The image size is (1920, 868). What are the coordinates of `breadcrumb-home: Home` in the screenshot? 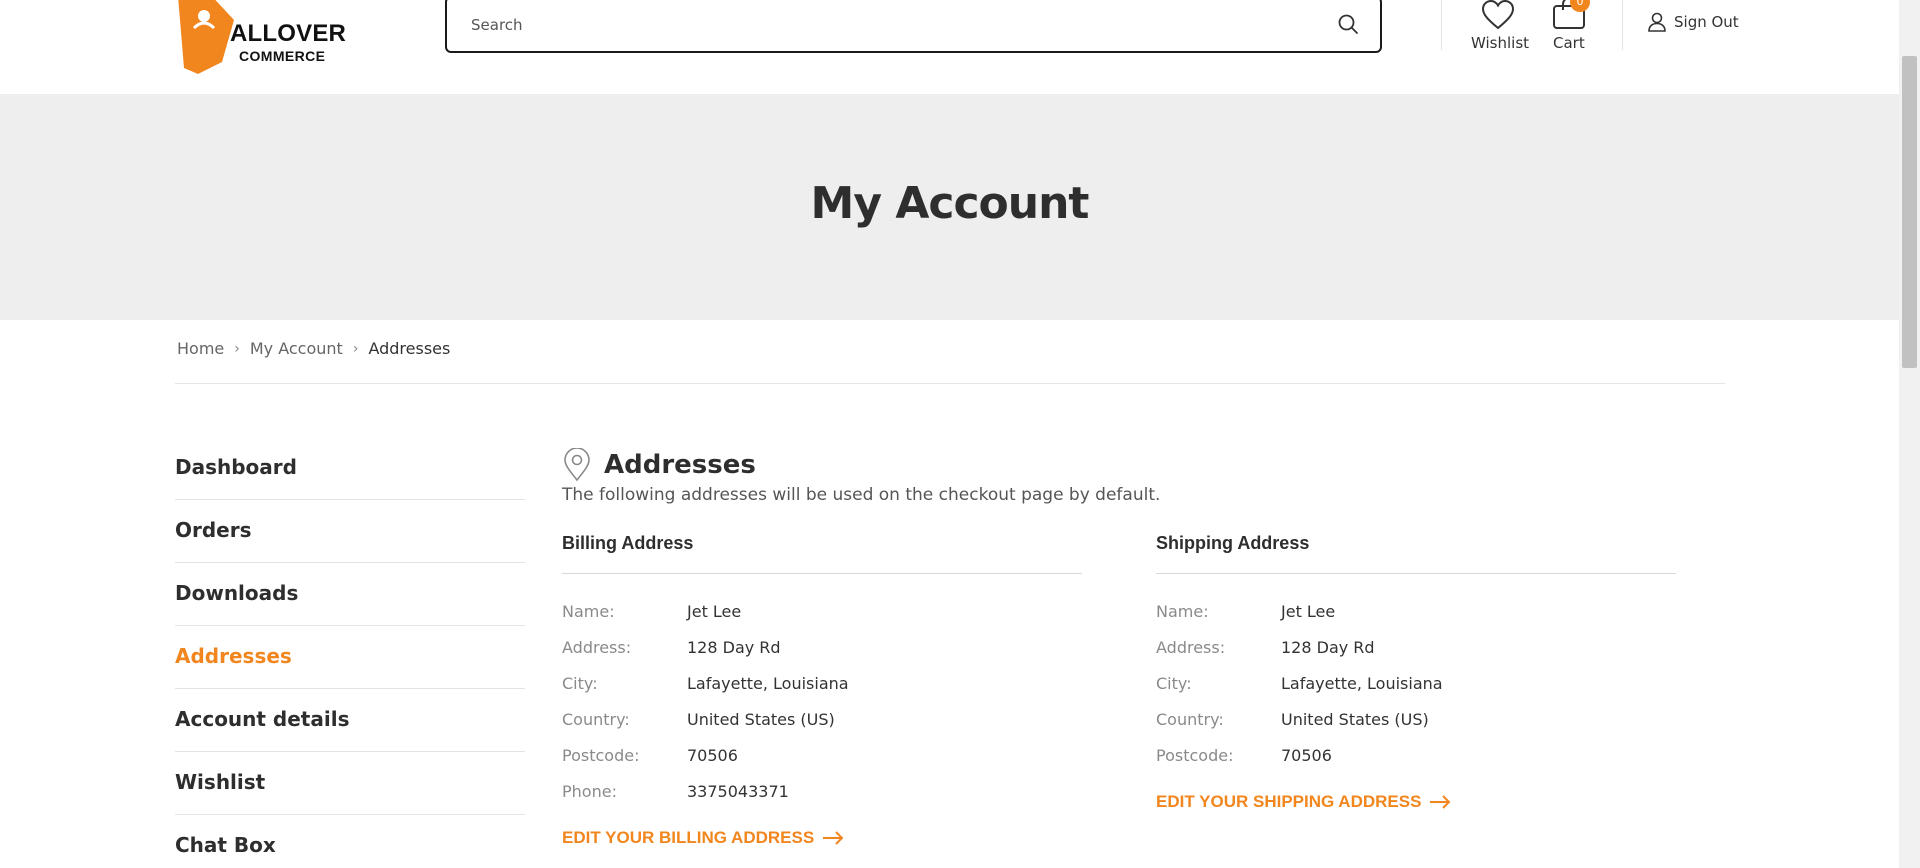 It's located at (200, 348).